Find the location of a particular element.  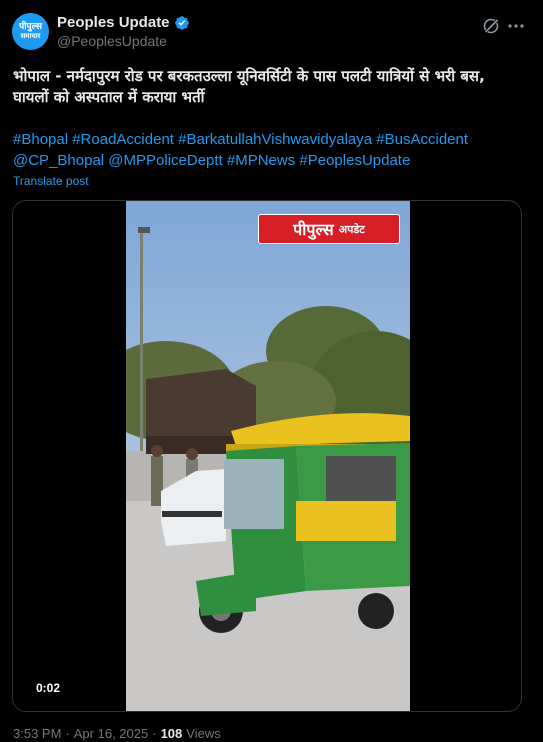

post-time: 3:53 PM is located at coordinates (37, 733).